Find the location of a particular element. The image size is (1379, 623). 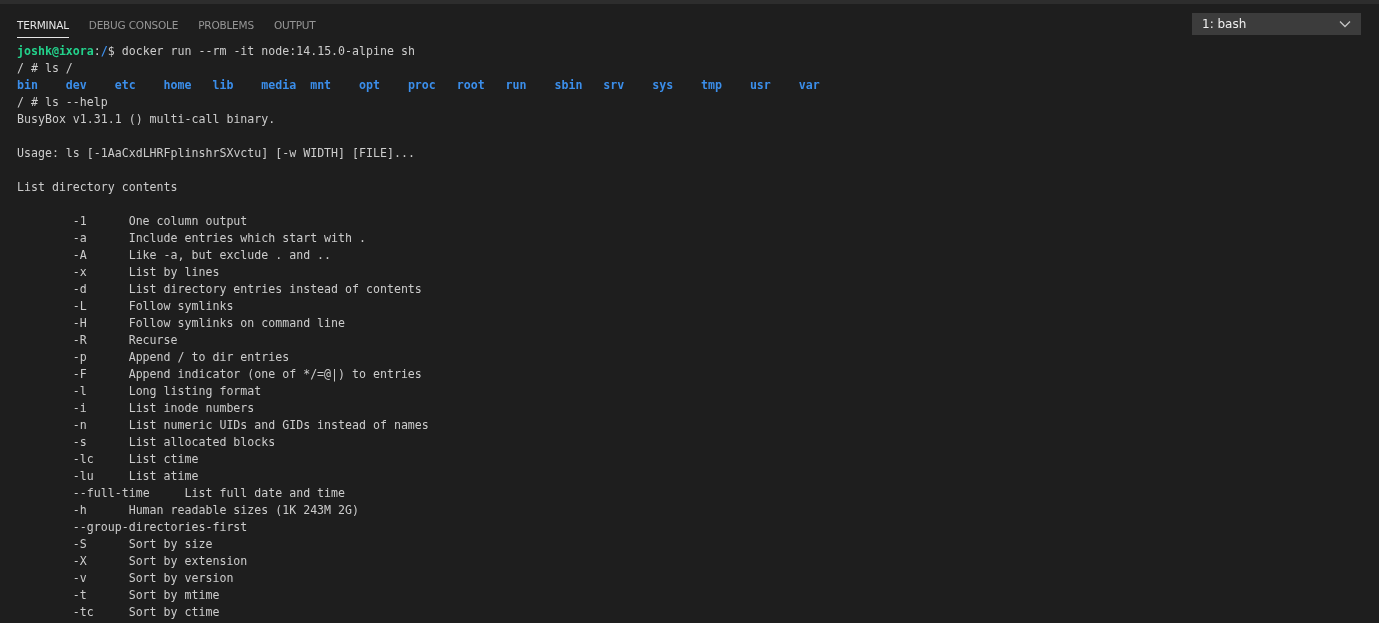

option-line: -l Long listing format is located at coordinates (167, 391).